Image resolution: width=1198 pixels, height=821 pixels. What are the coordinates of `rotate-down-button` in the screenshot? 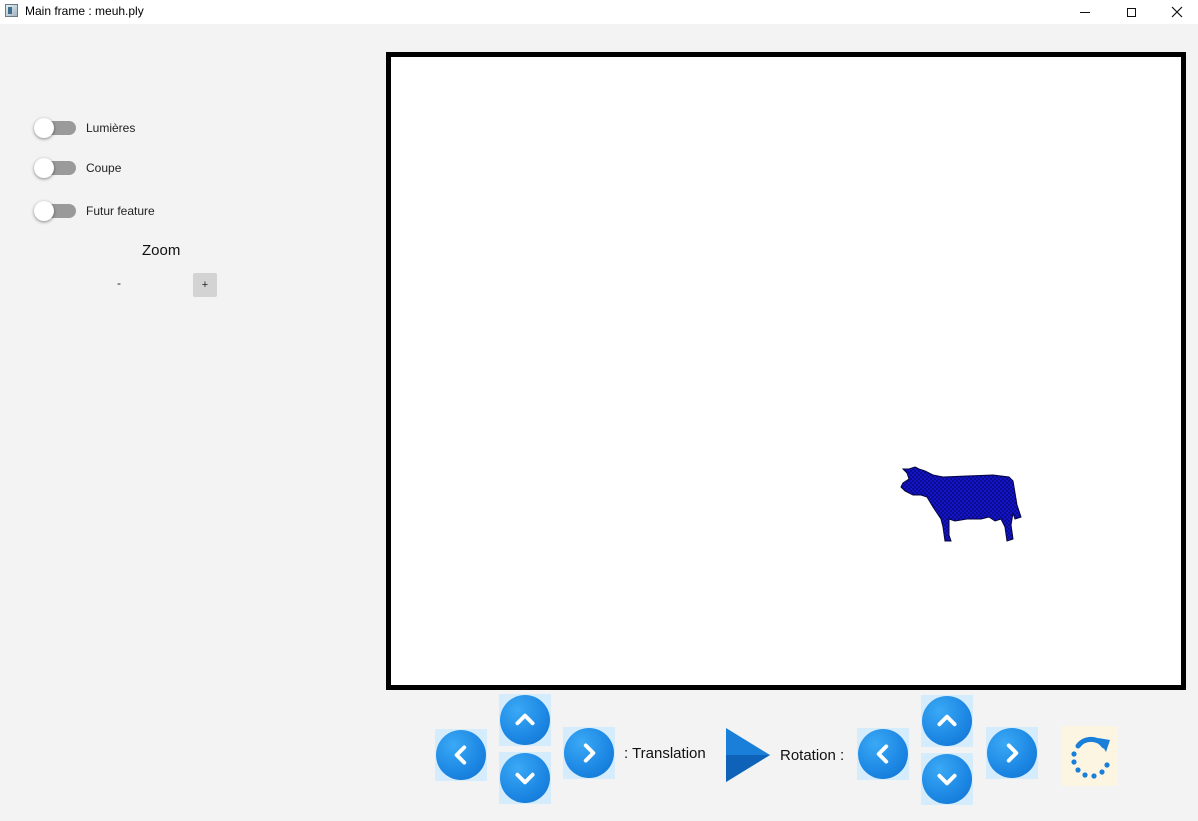 It's located at (947, 779).